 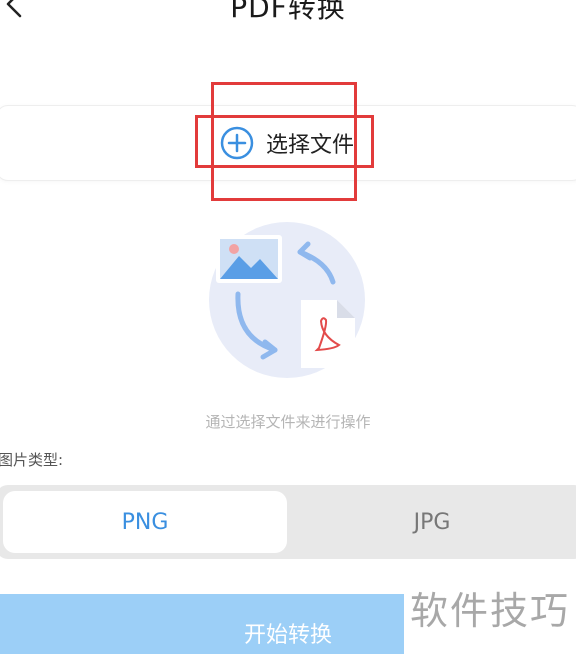 I want to click on watermark-text: 软件技巧, so click(x=490, y=607).